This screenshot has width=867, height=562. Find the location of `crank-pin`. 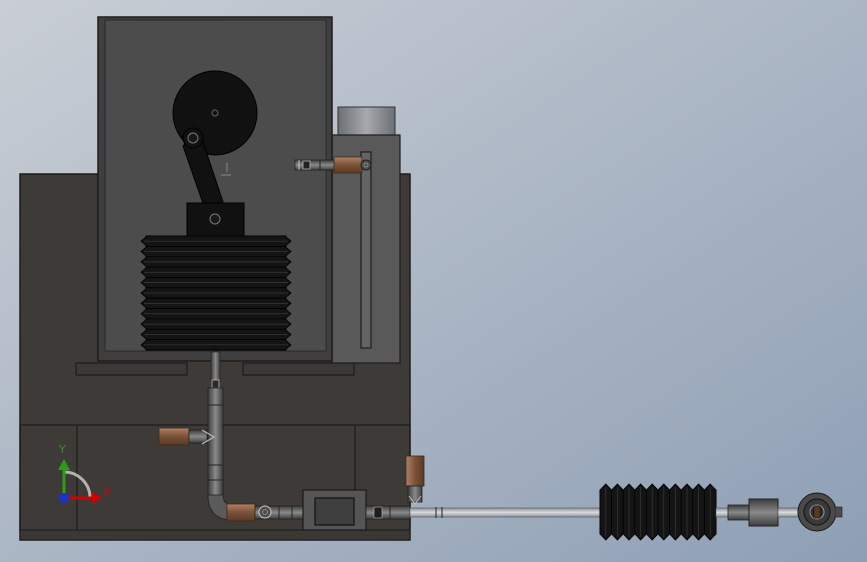

crank-pin is located at coordinates (193, 138).